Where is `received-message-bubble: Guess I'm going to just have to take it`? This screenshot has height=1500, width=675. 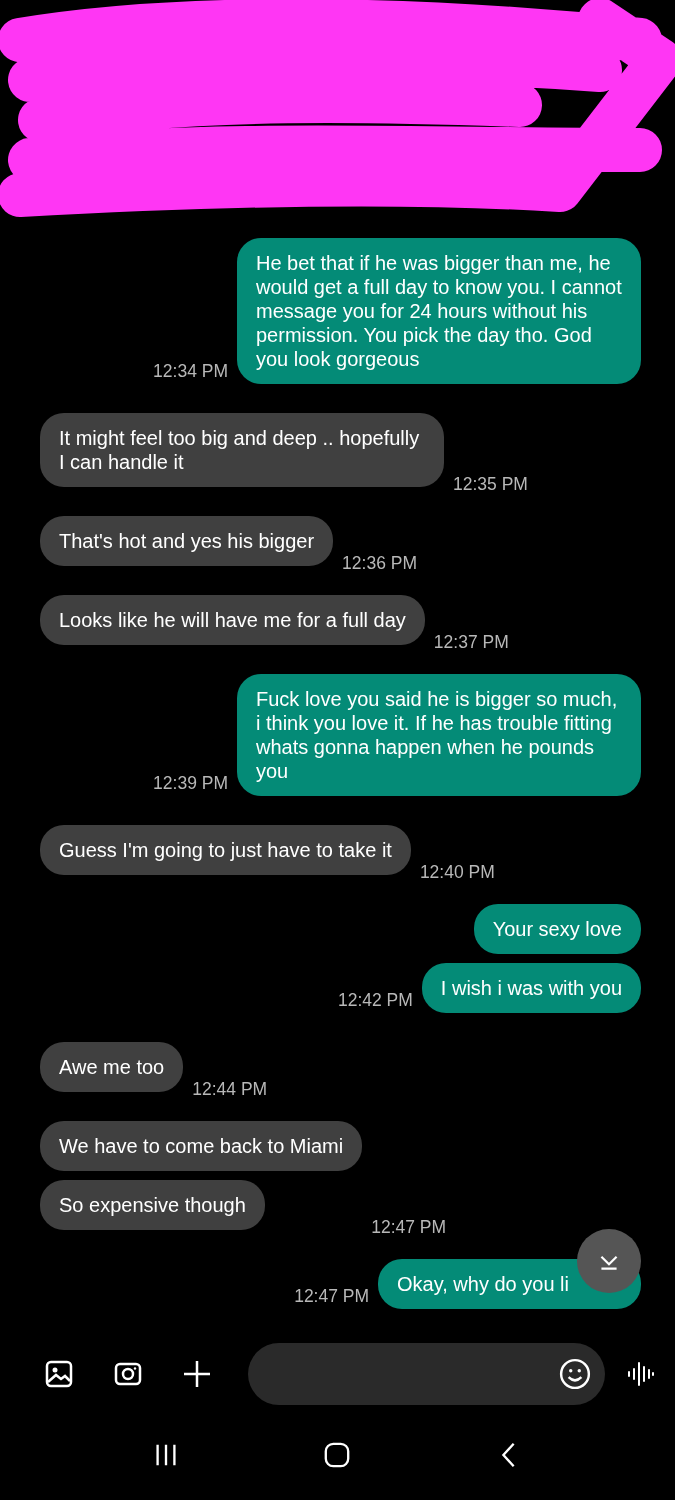 received-message-bubble: Guess I'm going to just have to take it is located at coordinates (225, 850).